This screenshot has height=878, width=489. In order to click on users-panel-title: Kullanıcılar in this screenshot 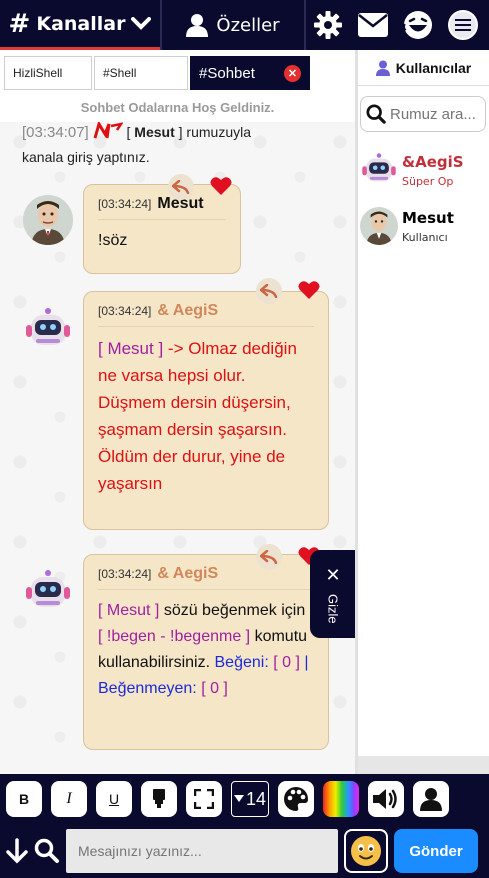, I will do `click(433, 67)`.